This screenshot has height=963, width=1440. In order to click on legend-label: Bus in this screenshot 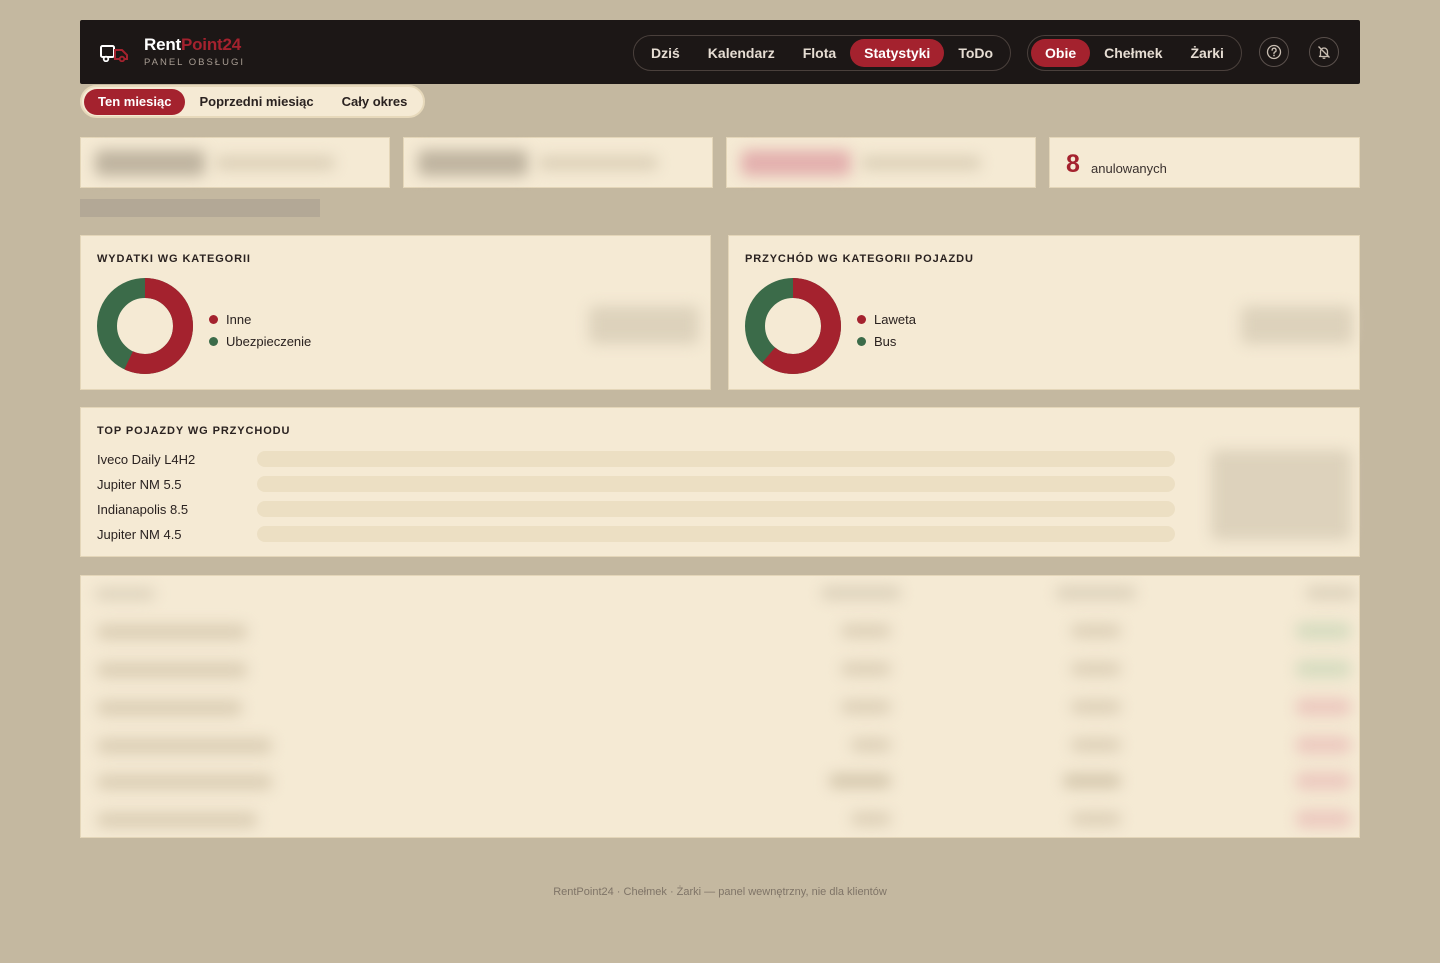, I will do `click(885, 341)`.